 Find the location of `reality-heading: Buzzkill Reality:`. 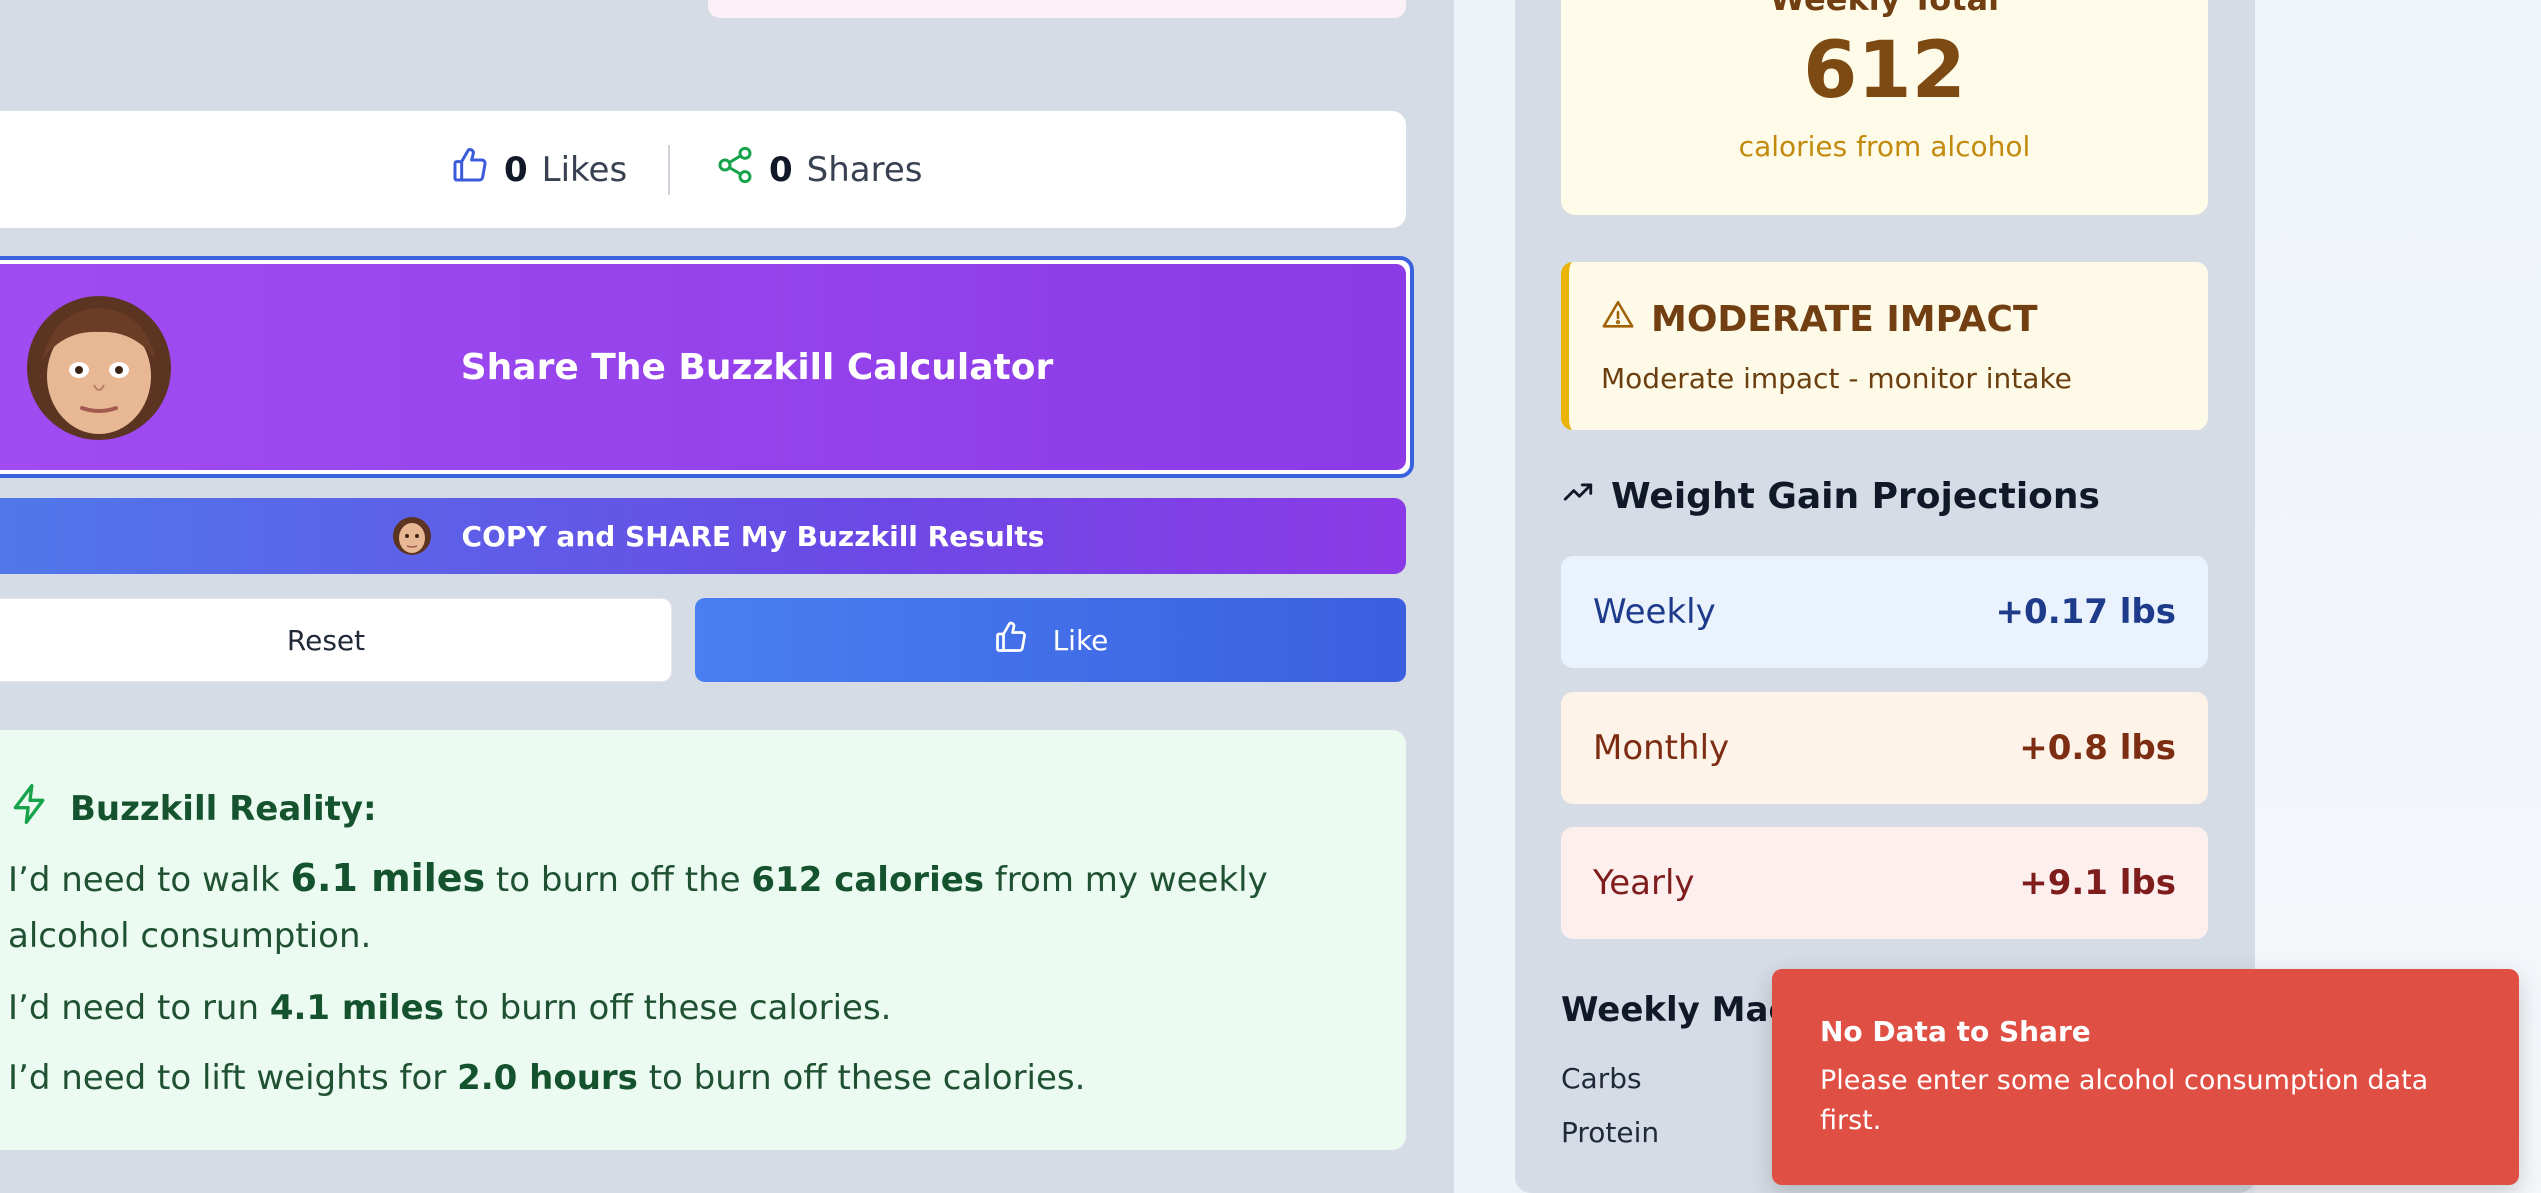

reality-heading: Buzzkill Reality: is located at coordinates (192, 808).